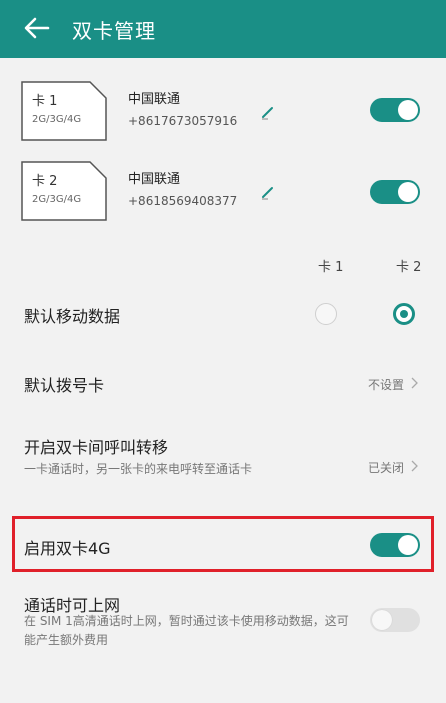 This screenshot has height=703, width=446. Describe the element at coordinates (386, 467) in the screenshot. I see `call-forward-value: 已关闭` at that location.